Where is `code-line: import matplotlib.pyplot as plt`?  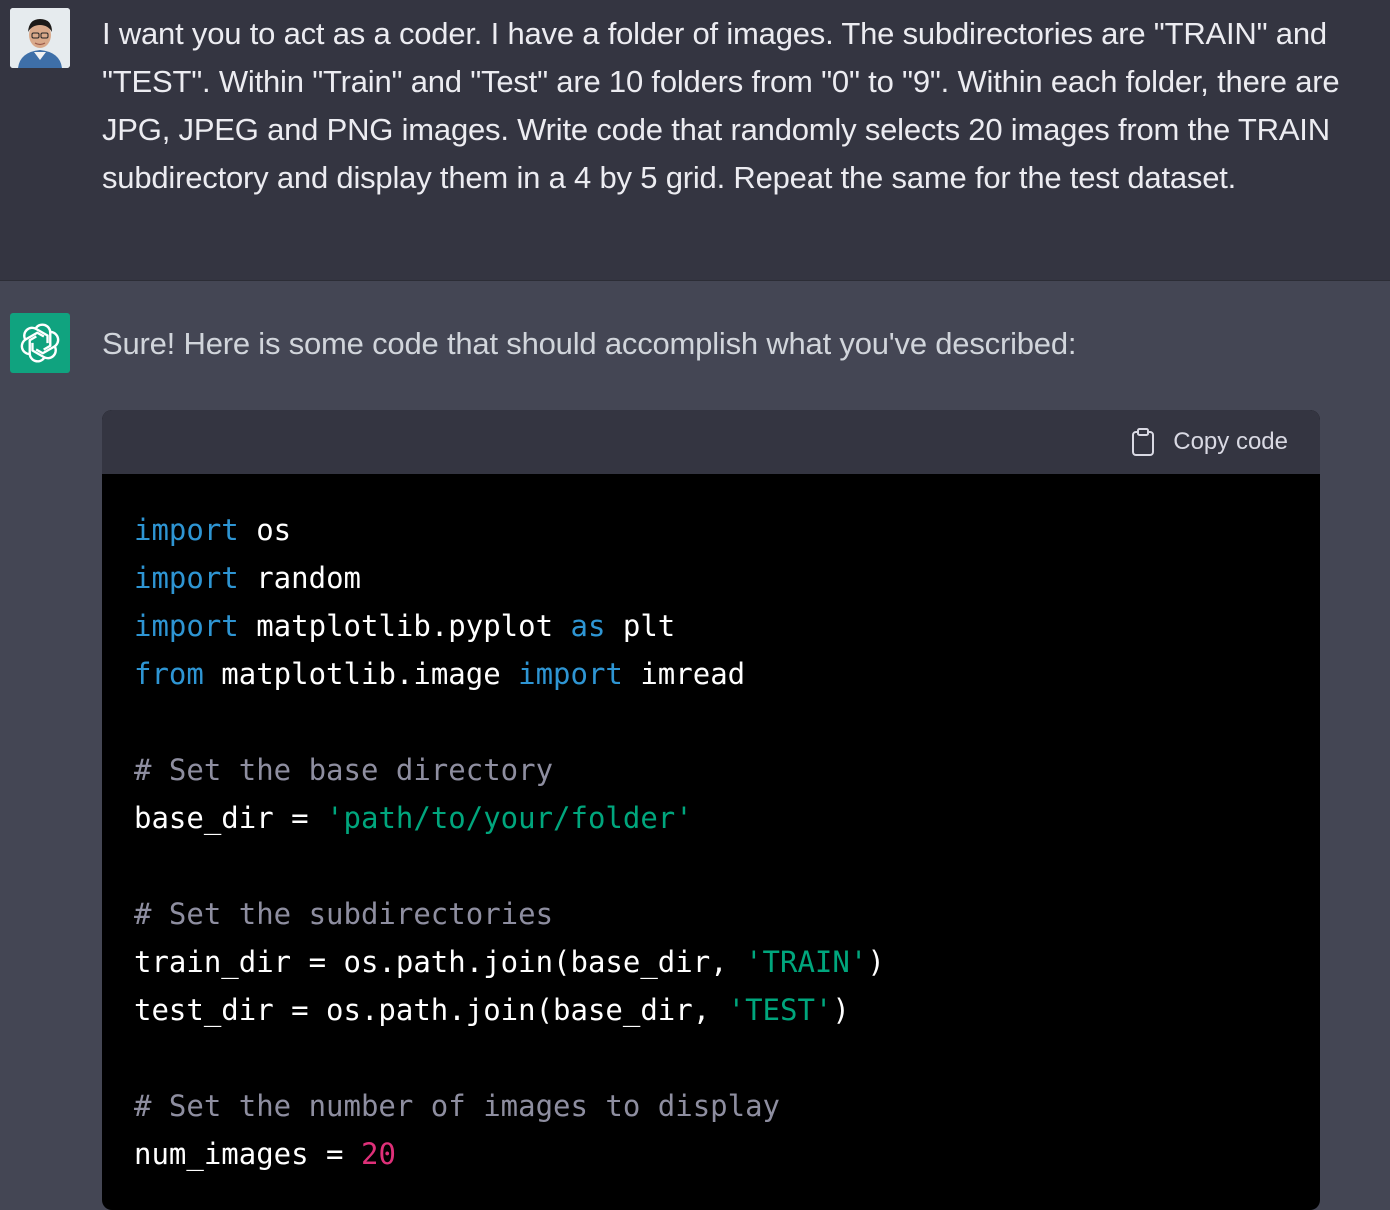 code-line: import matplotlib.pyplot as plt is located at coordinates (727, 626).